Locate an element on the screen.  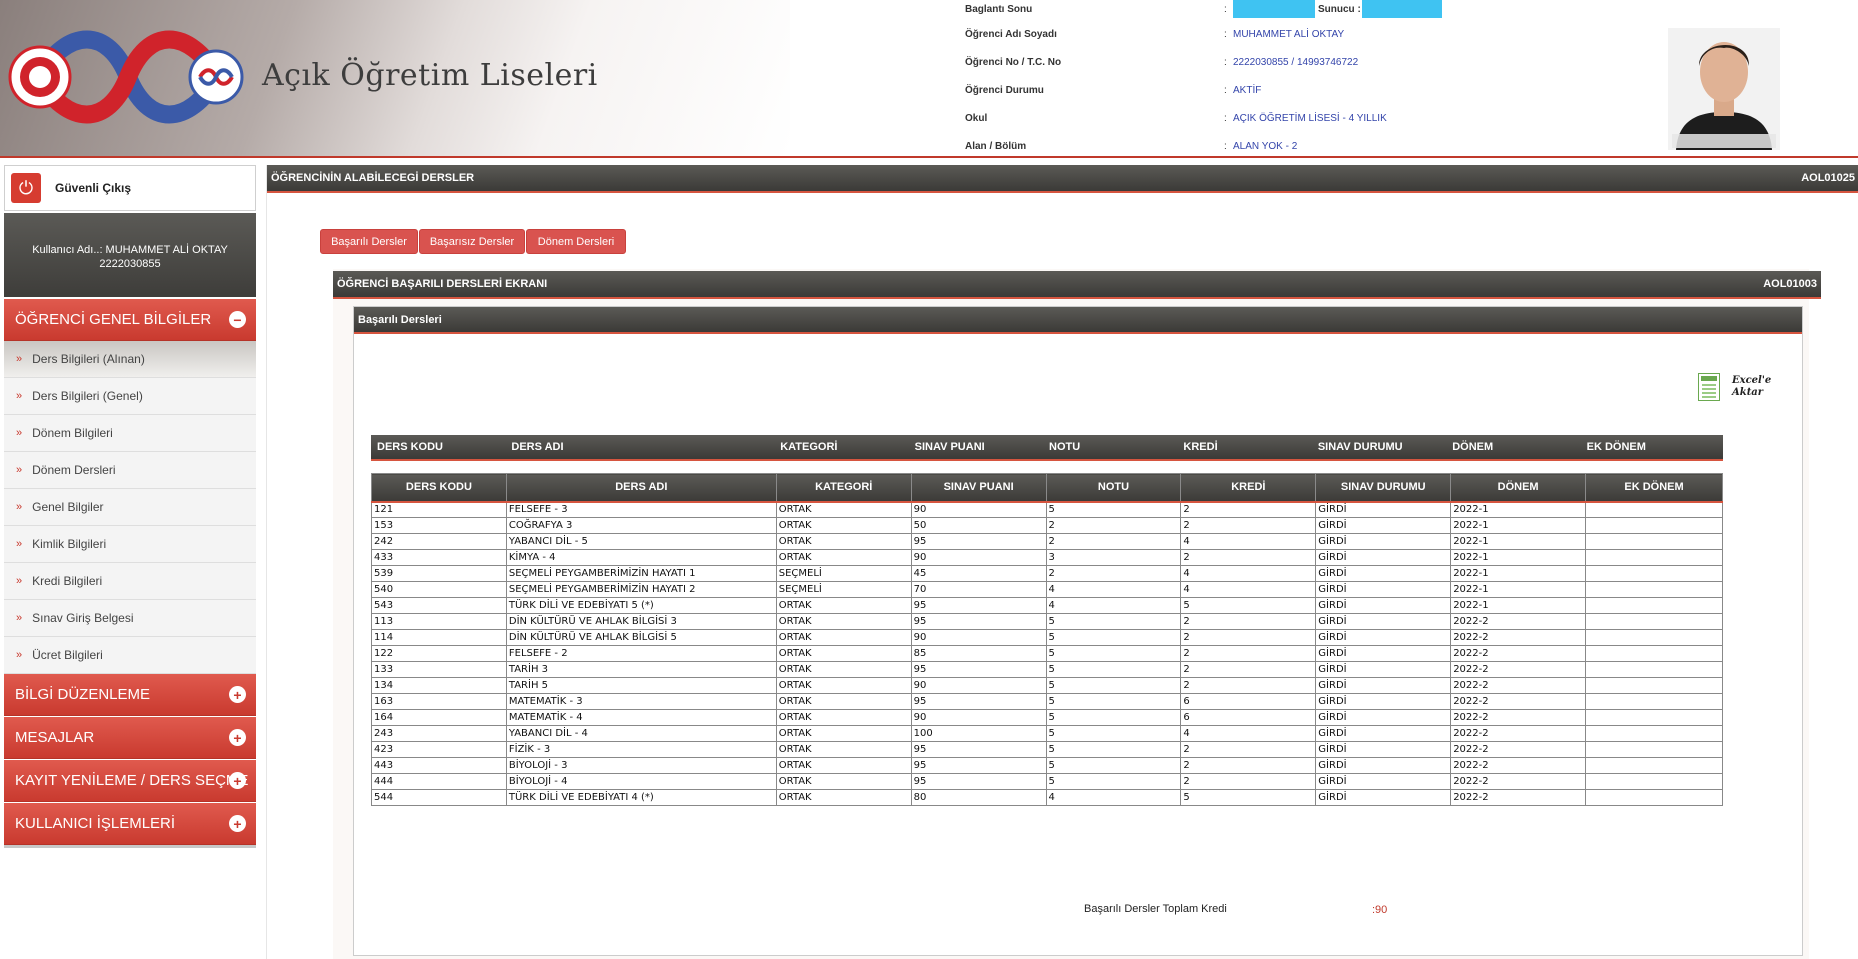
student-number-value: 2222030855 / 14993746722 is located at coordinates (1296, 62).